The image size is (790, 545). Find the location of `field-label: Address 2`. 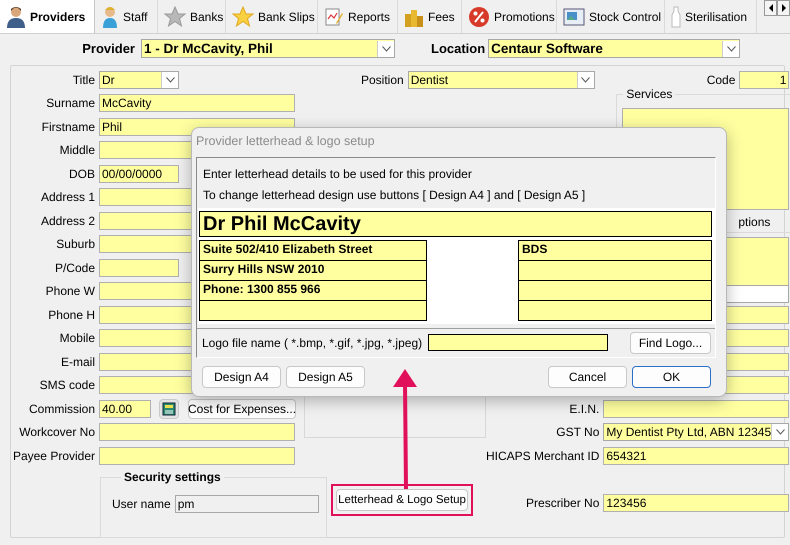

field-label: Address 2 is located at coordinates (67, 221).